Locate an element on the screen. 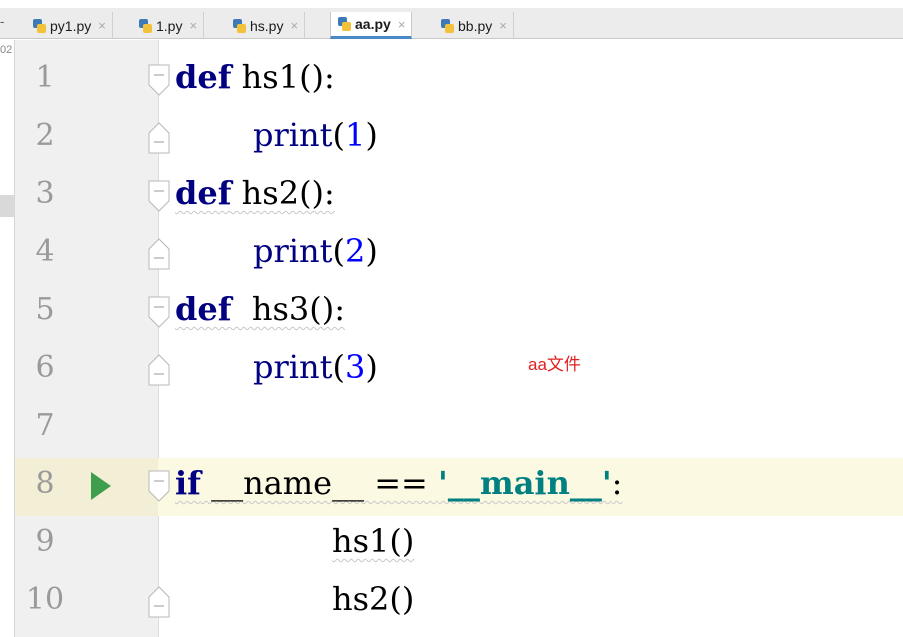  code-line: 3 def hs2(): is located at coordinates (459, 197).